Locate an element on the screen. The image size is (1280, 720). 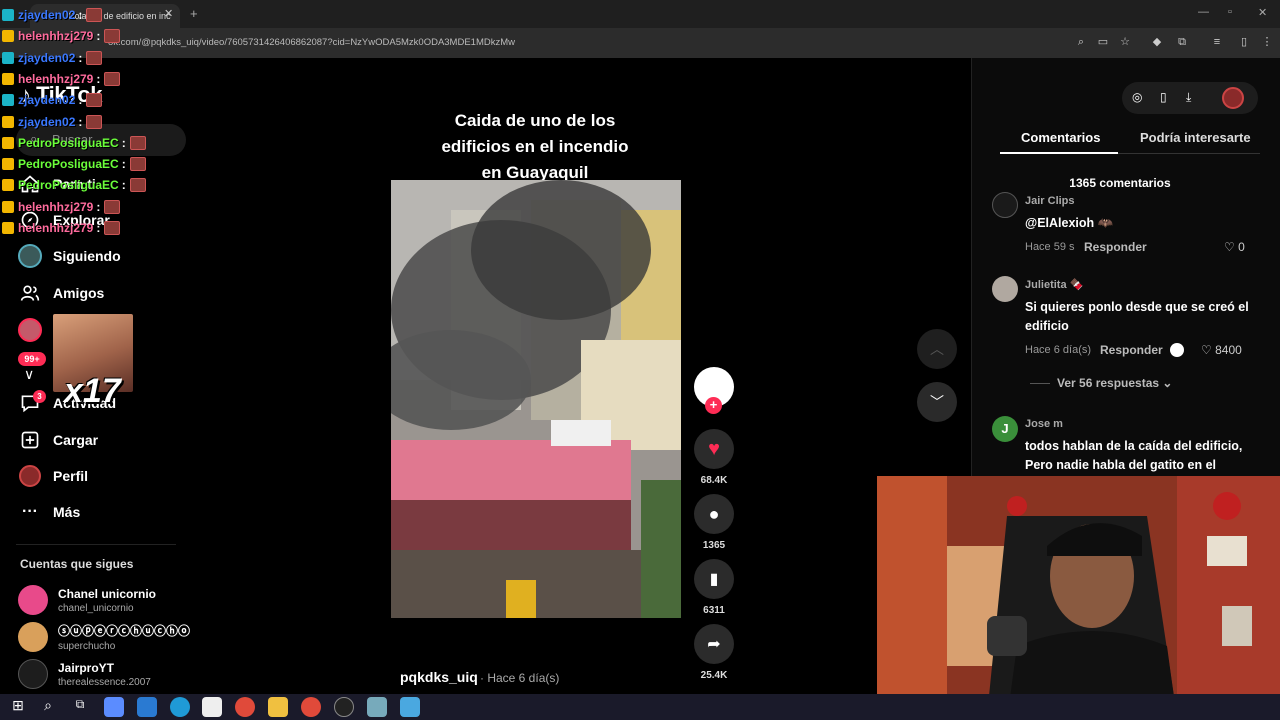
like-button: ♥ is located at coordinates (714, 449).